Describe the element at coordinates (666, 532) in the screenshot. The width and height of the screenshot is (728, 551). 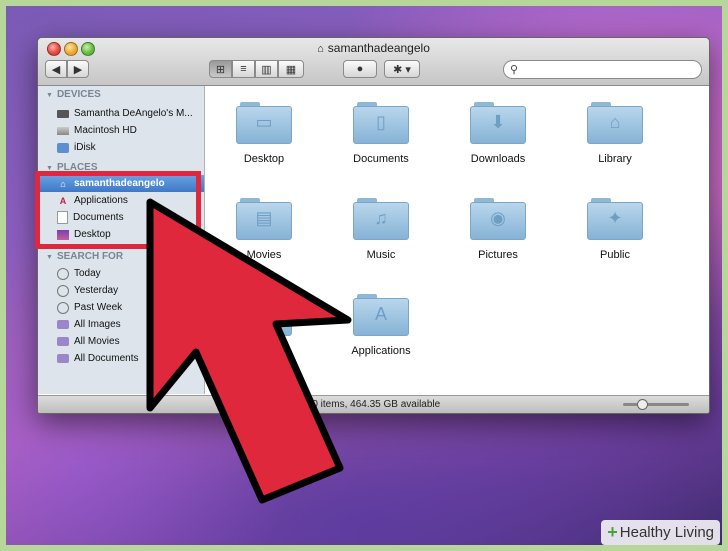
I see `watermark-text: Healthy Living` at that location.